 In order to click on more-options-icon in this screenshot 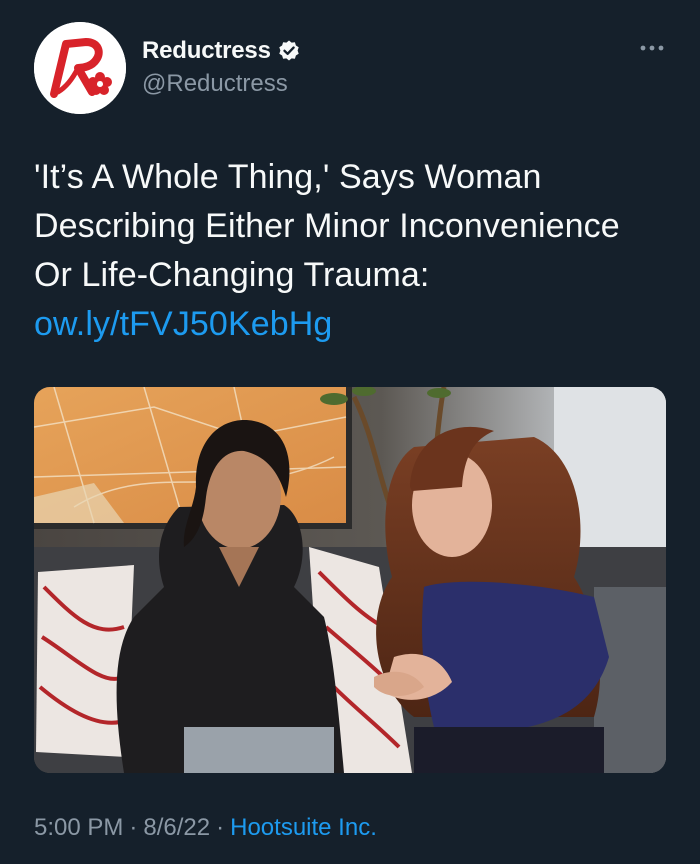, I will do `click(652, 48)`.